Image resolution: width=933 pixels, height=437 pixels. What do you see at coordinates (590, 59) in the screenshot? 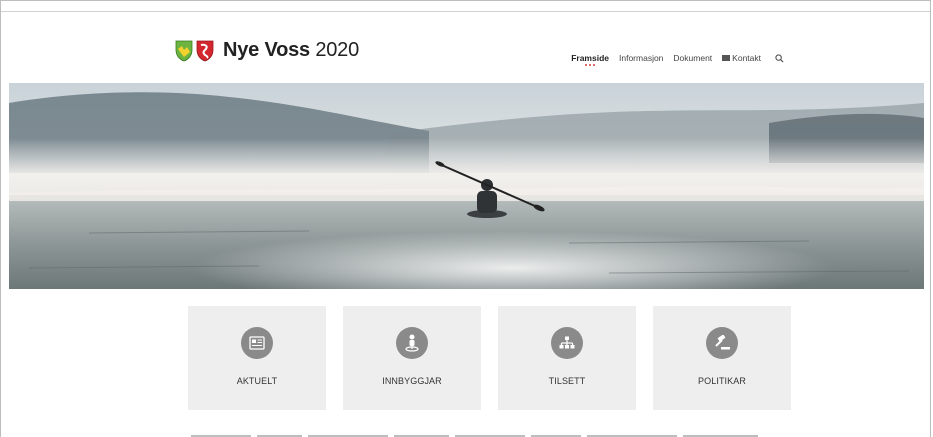
I see `nav-framside: Framside` at bounding box center [590, 59].